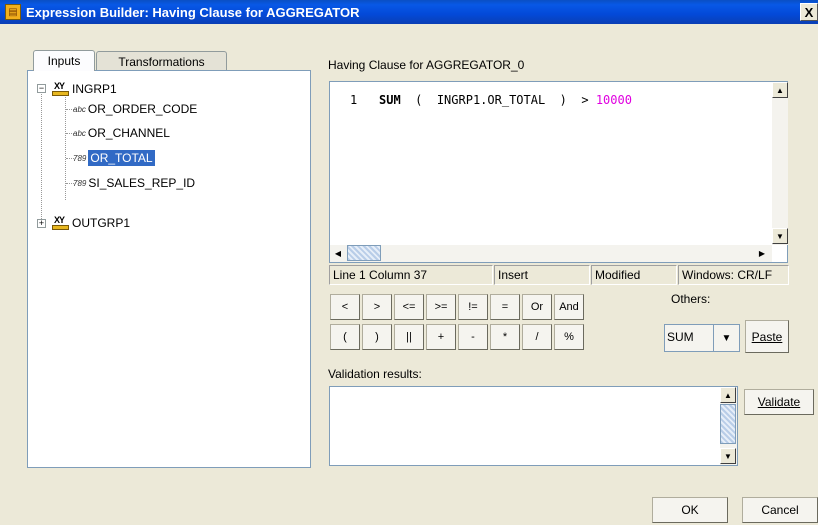 The width and height of the screenshot is (818, 525). I want to click on code-line: SUM ( INGRP1.OR_TOTAL ) > 10000, so click(505, 100).